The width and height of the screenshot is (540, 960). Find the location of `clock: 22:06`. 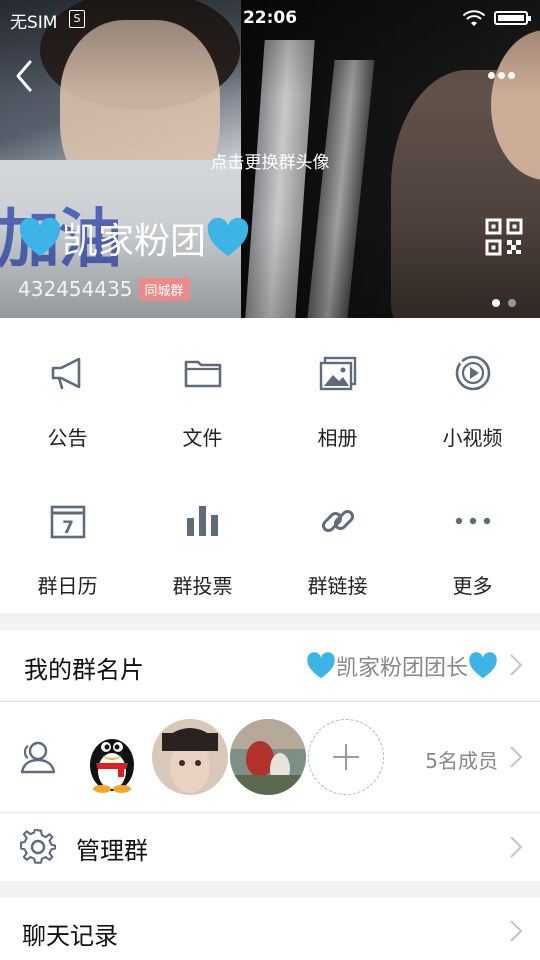

clock: 22:06 is located at coordinates (270, 18).